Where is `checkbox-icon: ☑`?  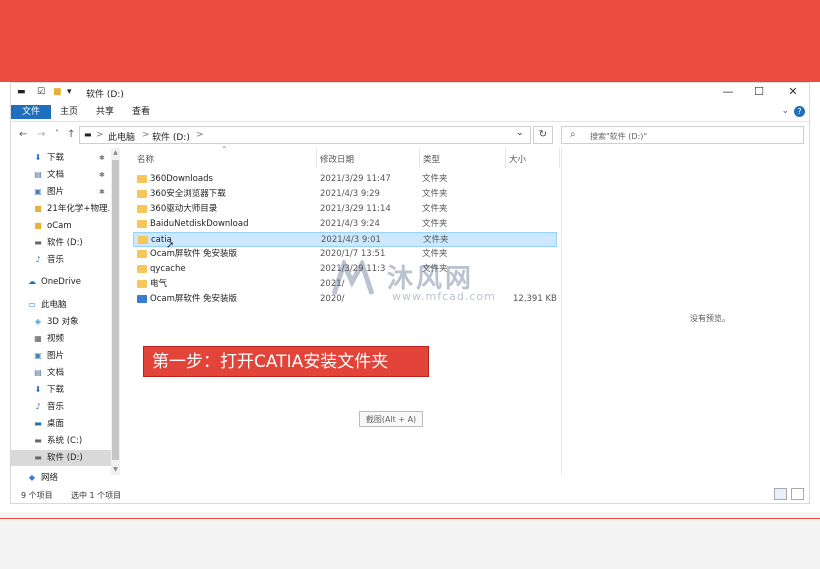
checkbox-icon: ☑ is located at coordinates (41, 92).